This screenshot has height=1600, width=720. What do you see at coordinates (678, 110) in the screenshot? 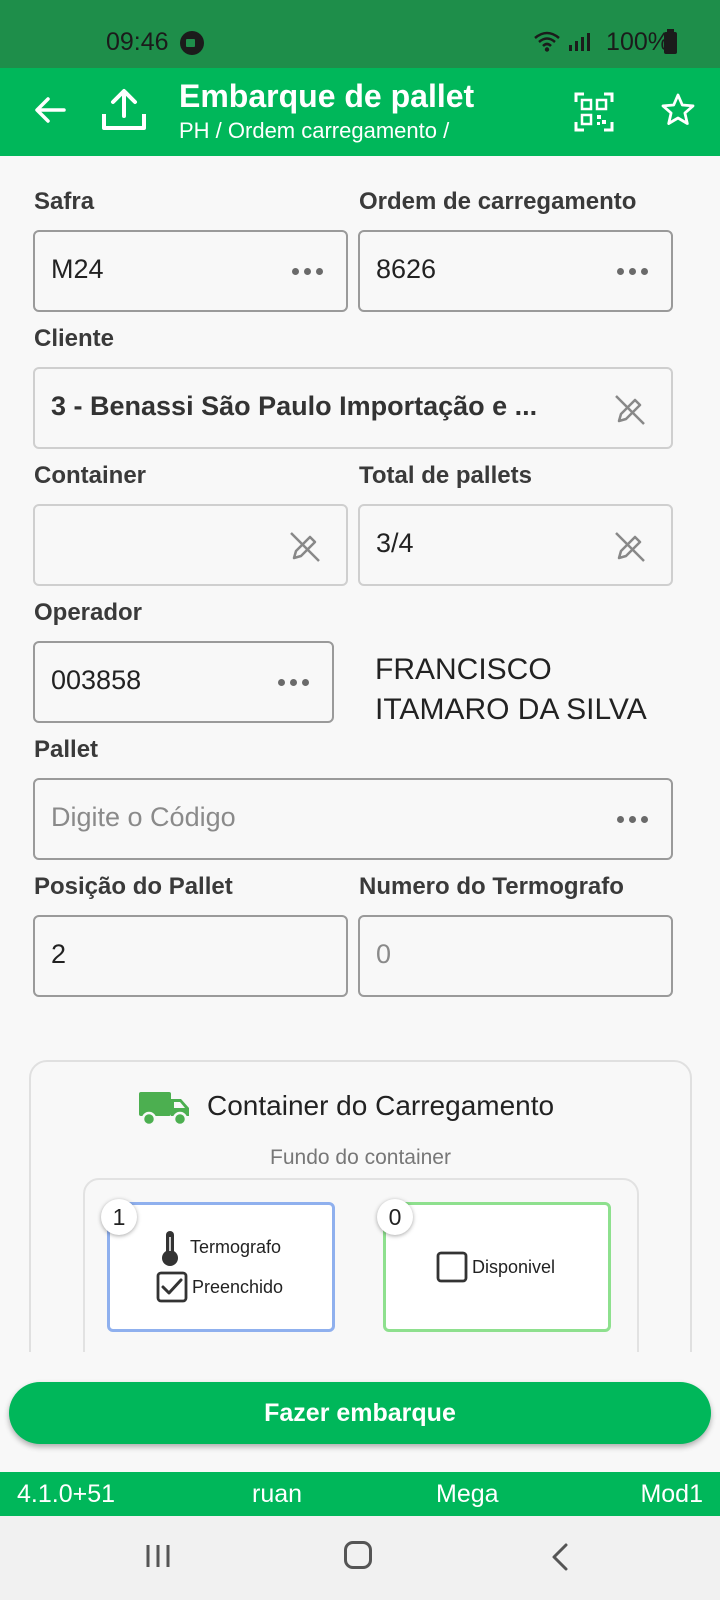
I see `star-icon` at bounding box center [678, 110].